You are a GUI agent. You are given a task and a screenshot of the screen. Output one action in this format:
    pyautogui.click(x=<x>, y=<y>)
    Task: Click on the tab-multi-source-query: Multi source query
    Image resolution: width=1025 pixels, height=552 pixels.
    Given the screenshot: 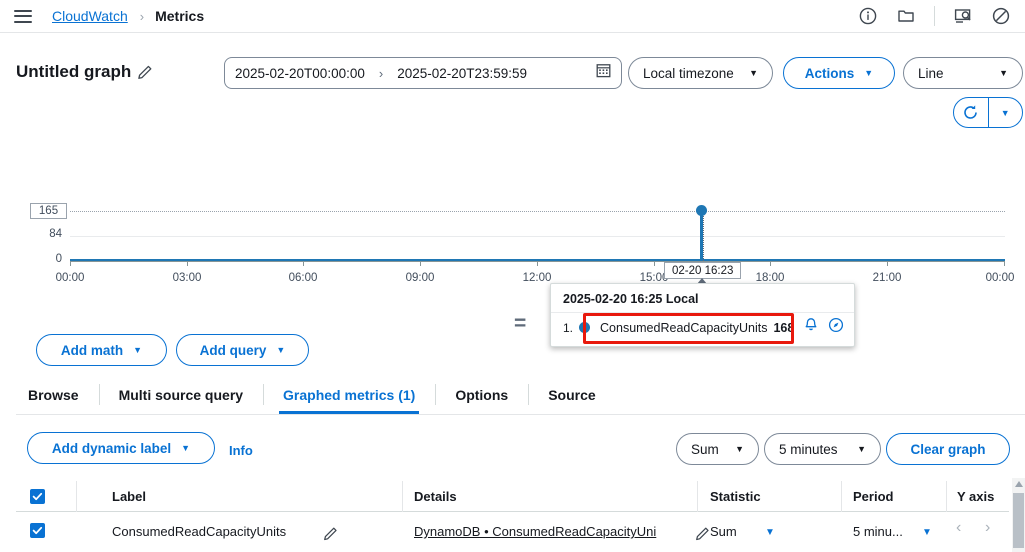 What is the action you would take?
    pyautogui.click(x=180, y=394)
    